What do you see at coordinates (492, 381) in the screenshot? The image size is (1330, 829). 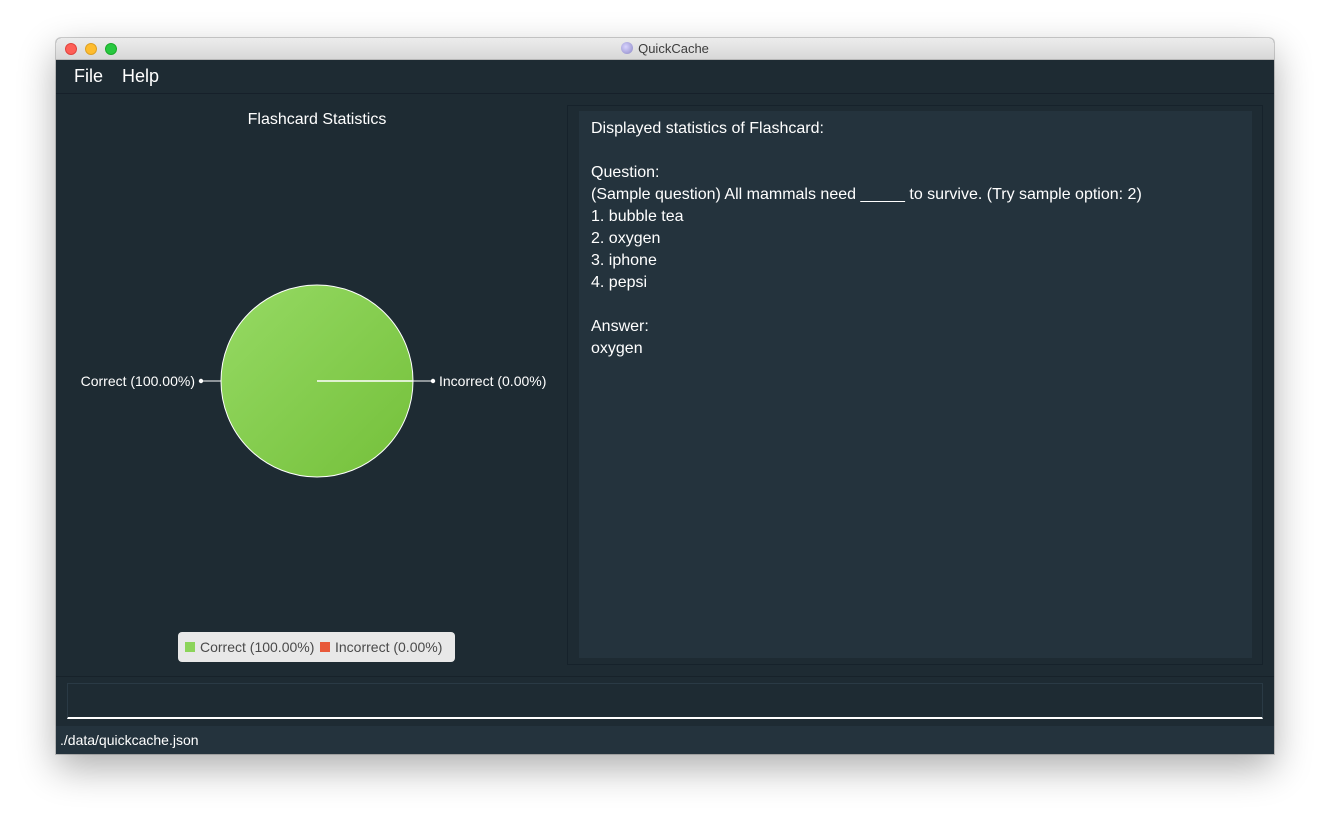 I see `pie-label-incorrect: Incorrect (0.00%)` at bounding box center [492, 381].